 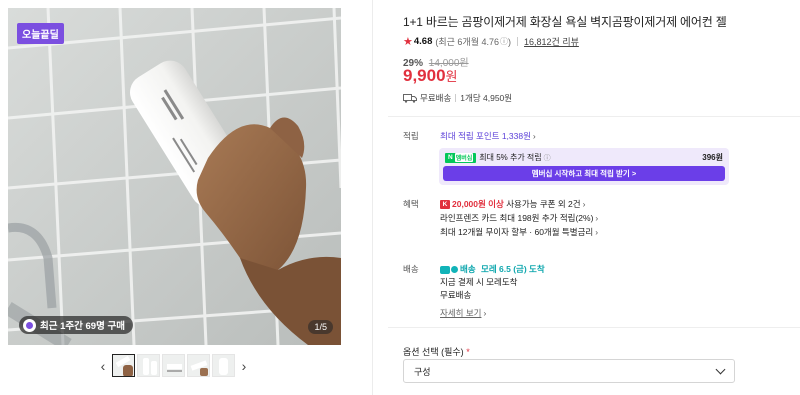 I want to click on benefits-label: 혜택, so click(x=411, y=204).